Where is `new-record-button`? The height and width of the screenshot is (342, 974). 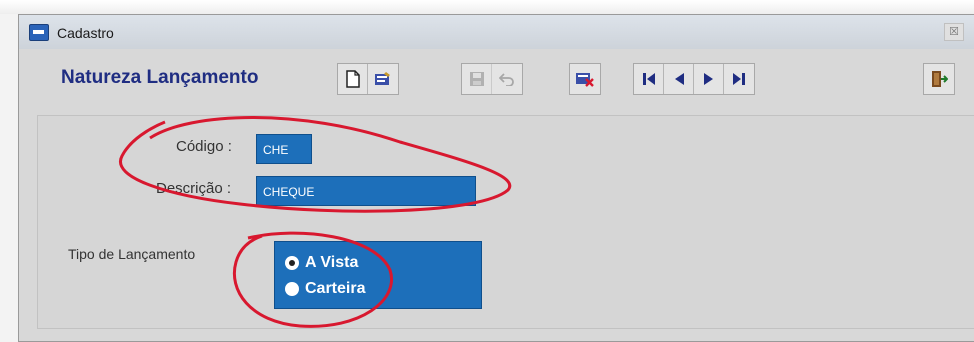 new-record-button is located at coordinates (353, 79).